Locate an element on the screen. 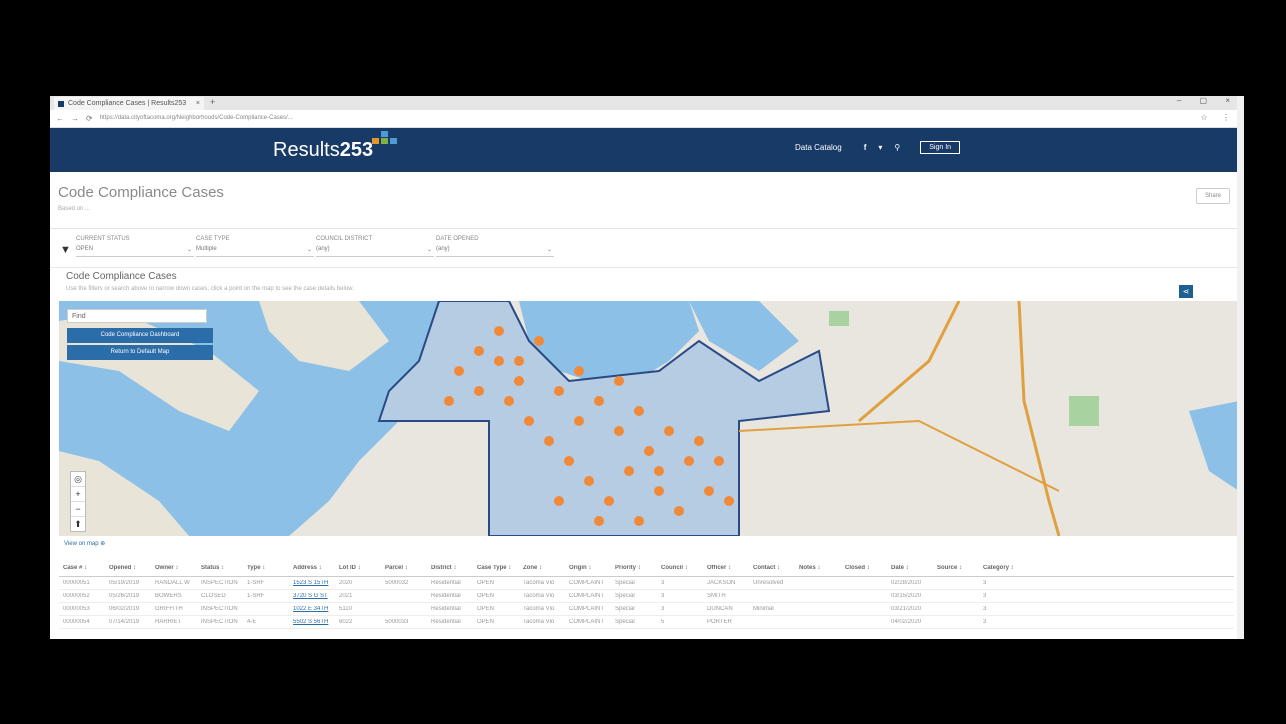  column-header: Case Type ↕ is located at coordinates (496, 568).